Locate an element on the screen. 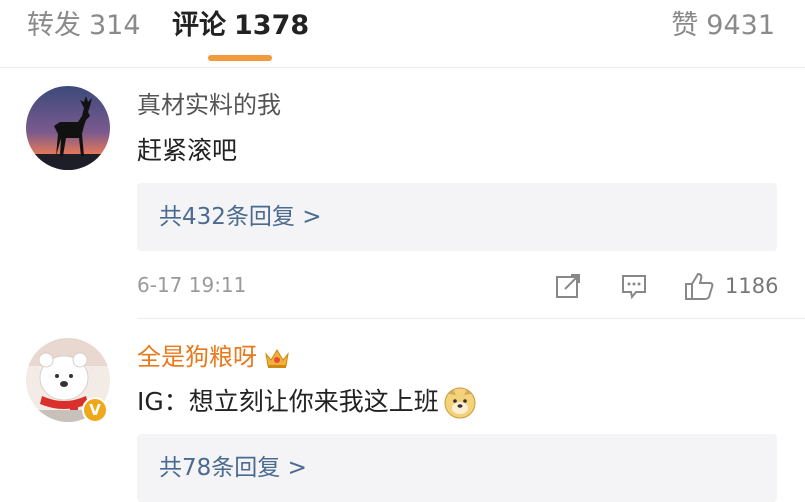 Image resolution: width=805 pixels, height=502 pixels. comment-timestamp: 6-17 19:11 is located at coordinates (192, 285).